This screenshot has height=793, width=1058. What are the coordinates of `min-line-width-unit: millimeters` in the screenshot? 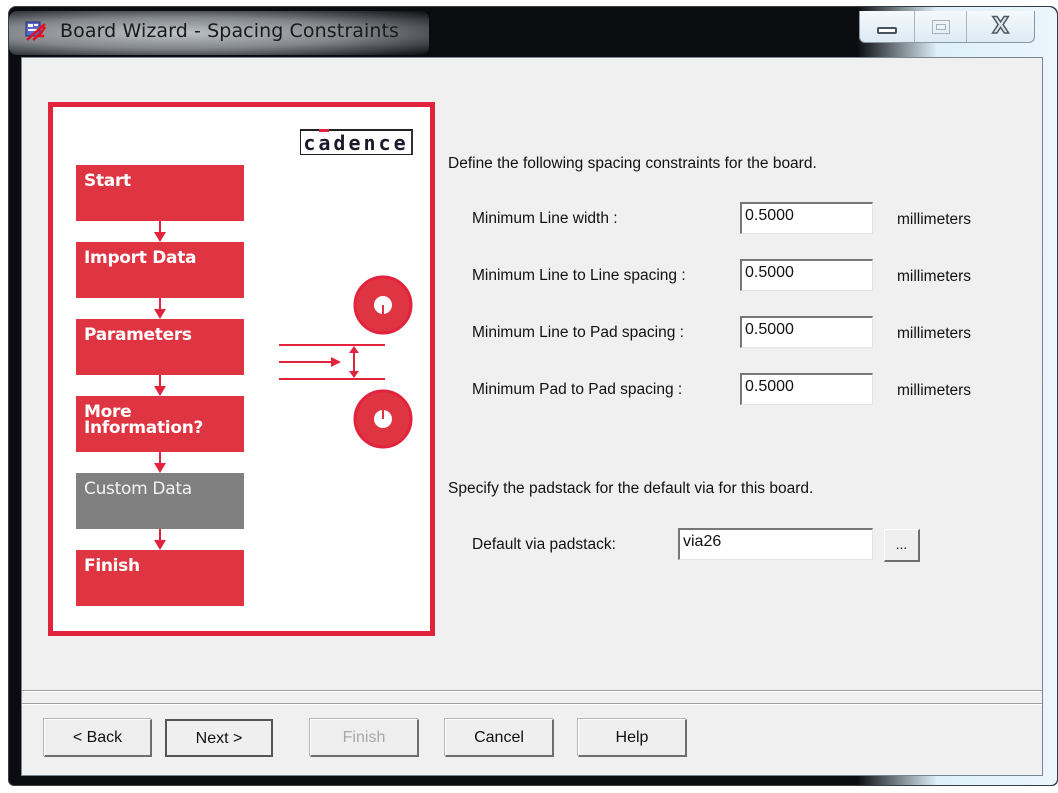 It's located at (934, 219).